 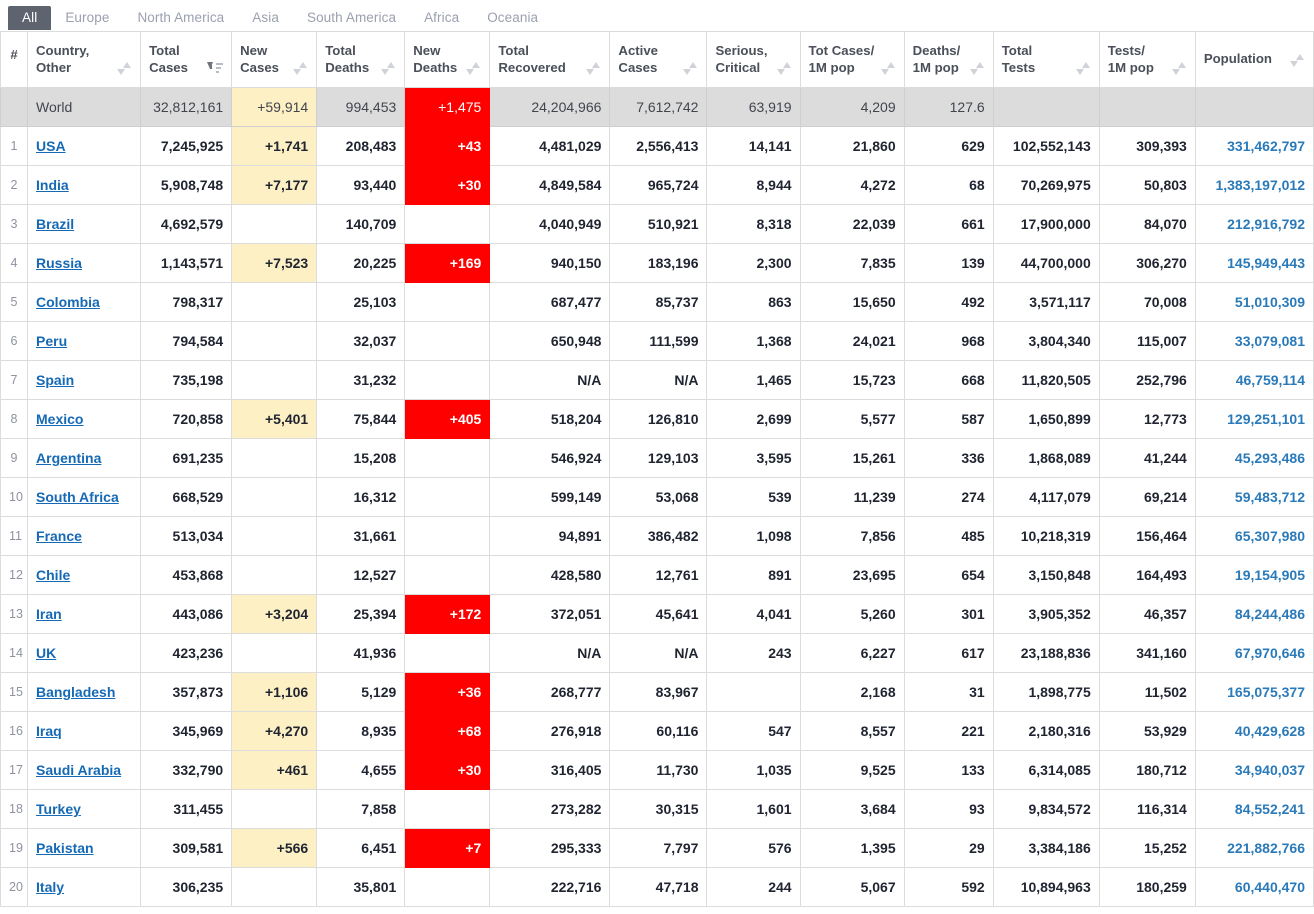 I want to click on country-link: Colombia, so click(x=68, y=302).